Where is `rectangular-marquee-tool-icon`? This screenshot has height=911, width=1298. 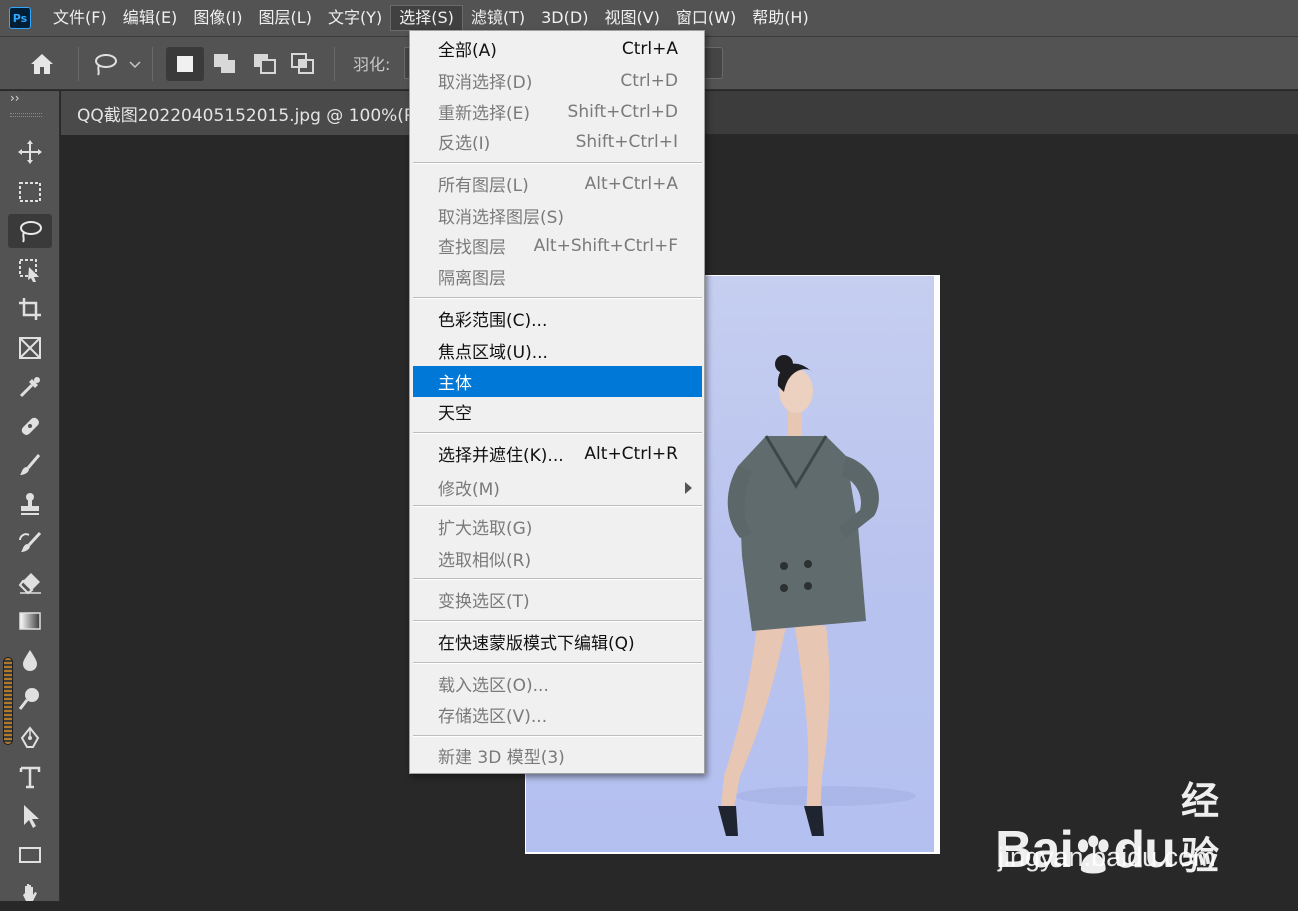 rectangular-marquee-tool-icon is located at coordinates (30, 192).